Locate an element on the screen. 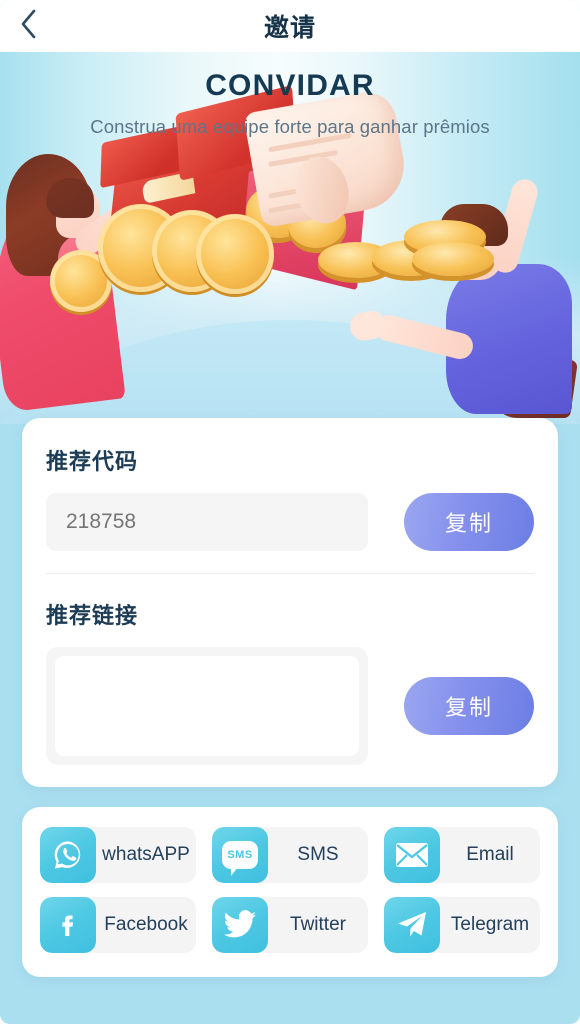 Image resolution: width=580 pixels, height=1024 pixels. share-label-telegram: Telegram is located at coordinates (490, 924).